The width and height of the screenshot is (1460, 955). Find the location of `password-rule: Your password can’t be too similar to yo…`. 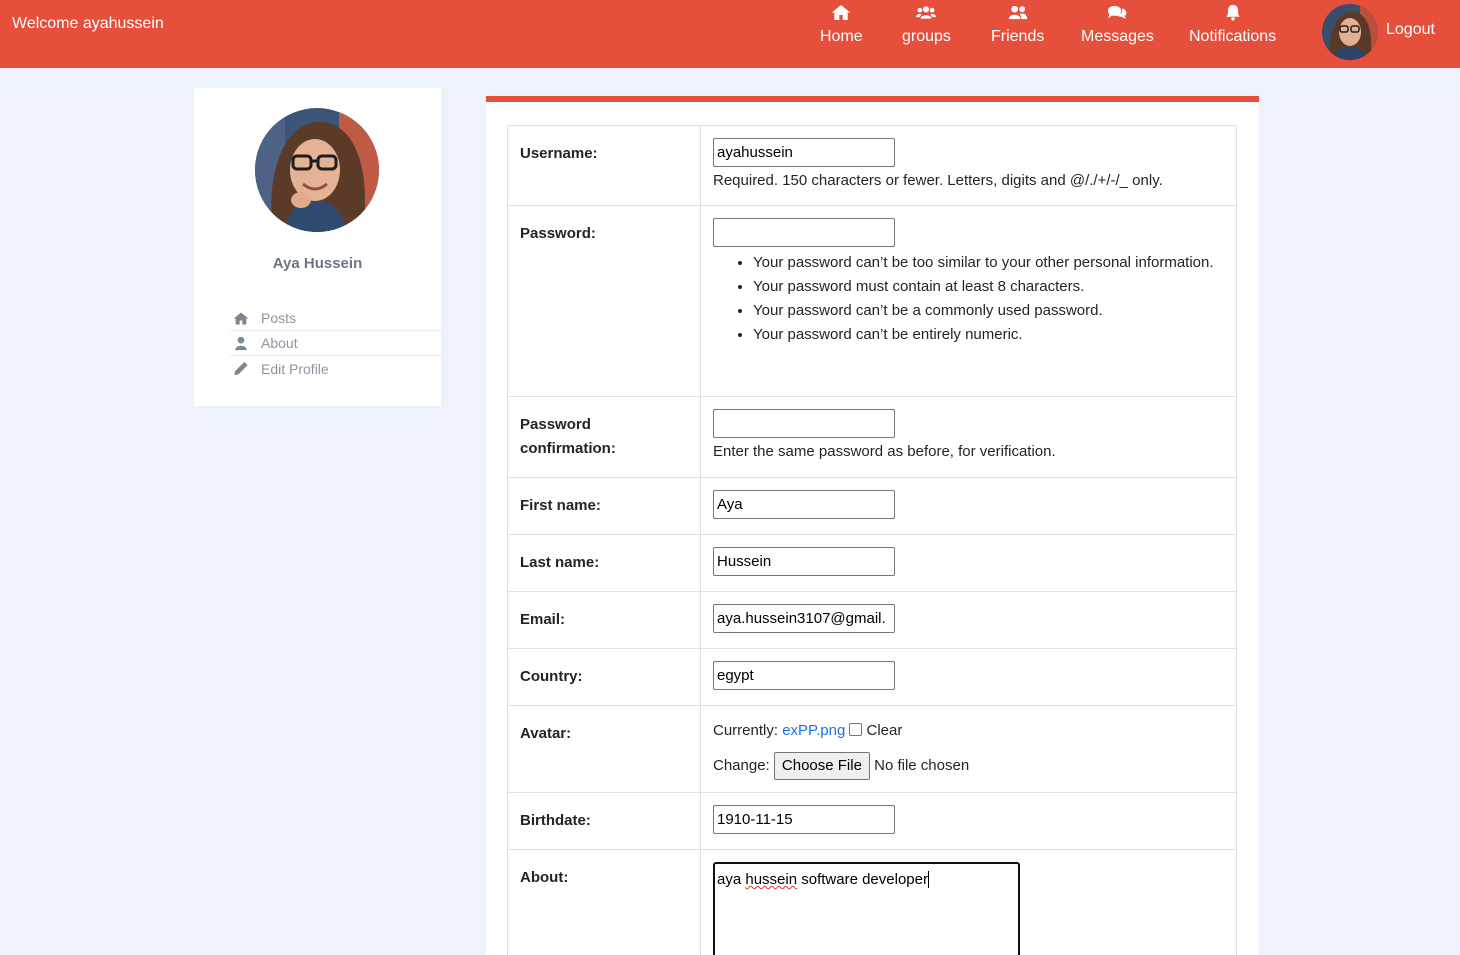

password-rule: Your password can’t be too similar to yo… is located at coordinates (988, 263).